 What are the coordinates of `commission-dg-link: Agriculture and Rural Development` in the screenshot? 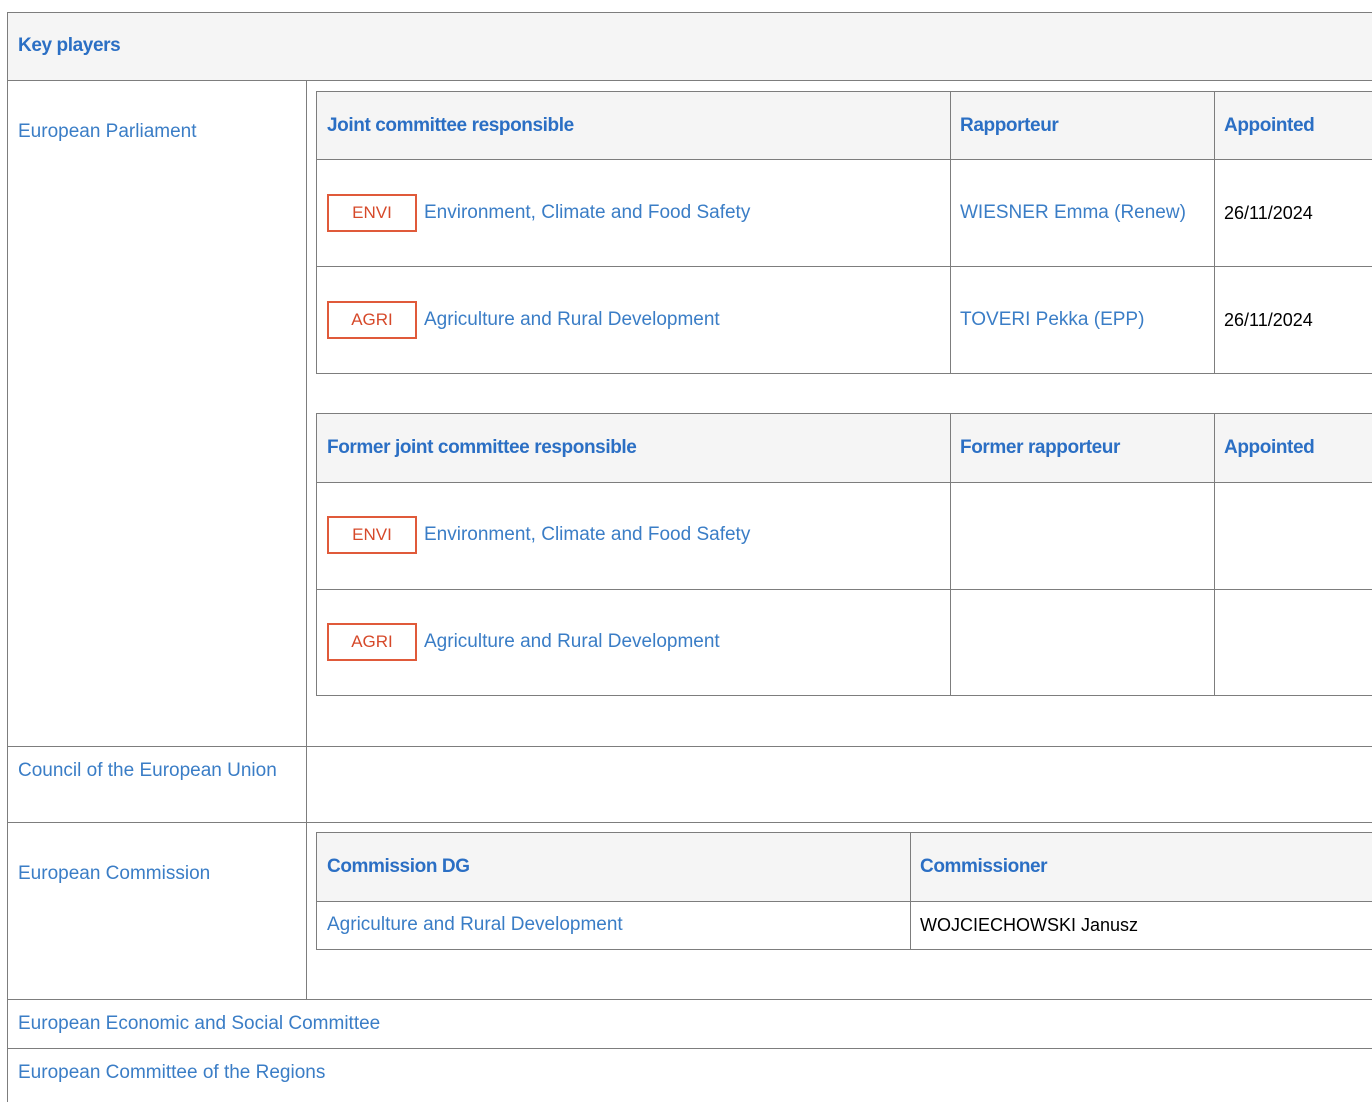 It's located at (475, 925).